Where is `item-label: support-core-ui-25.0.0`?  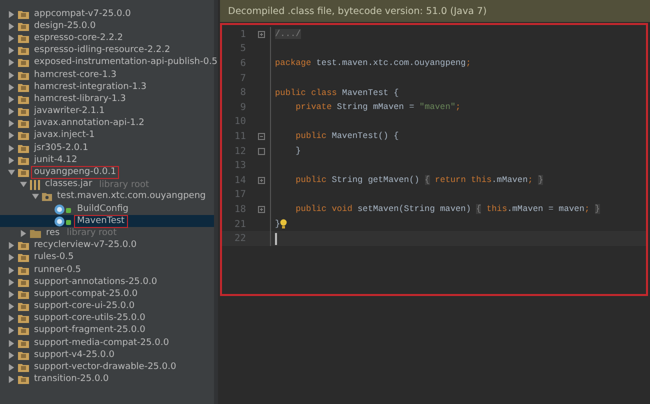 item-label: support-core-ui-25.0.0 is located at coordinates (84, 306).